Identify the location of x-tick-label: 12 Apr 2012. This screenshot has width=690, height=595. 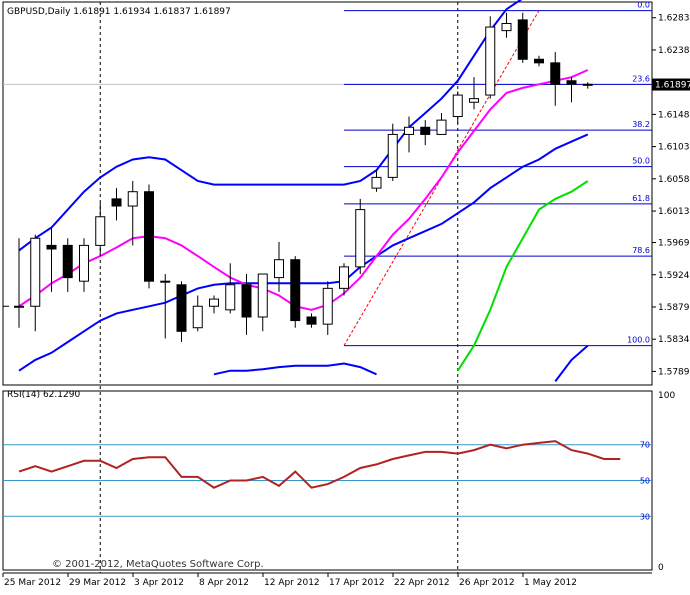
(292, 583).